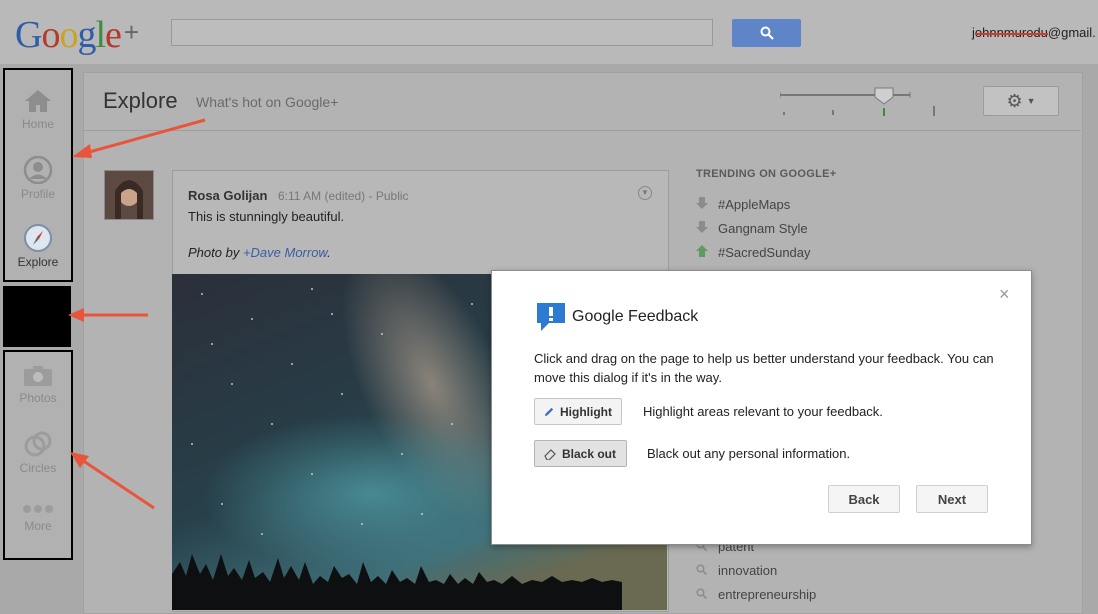 The image size is (1098, 614). What do you see at coordinates (38, 444) in the screenshot?
I see `circles-icon` at bounding box center [38, 444].